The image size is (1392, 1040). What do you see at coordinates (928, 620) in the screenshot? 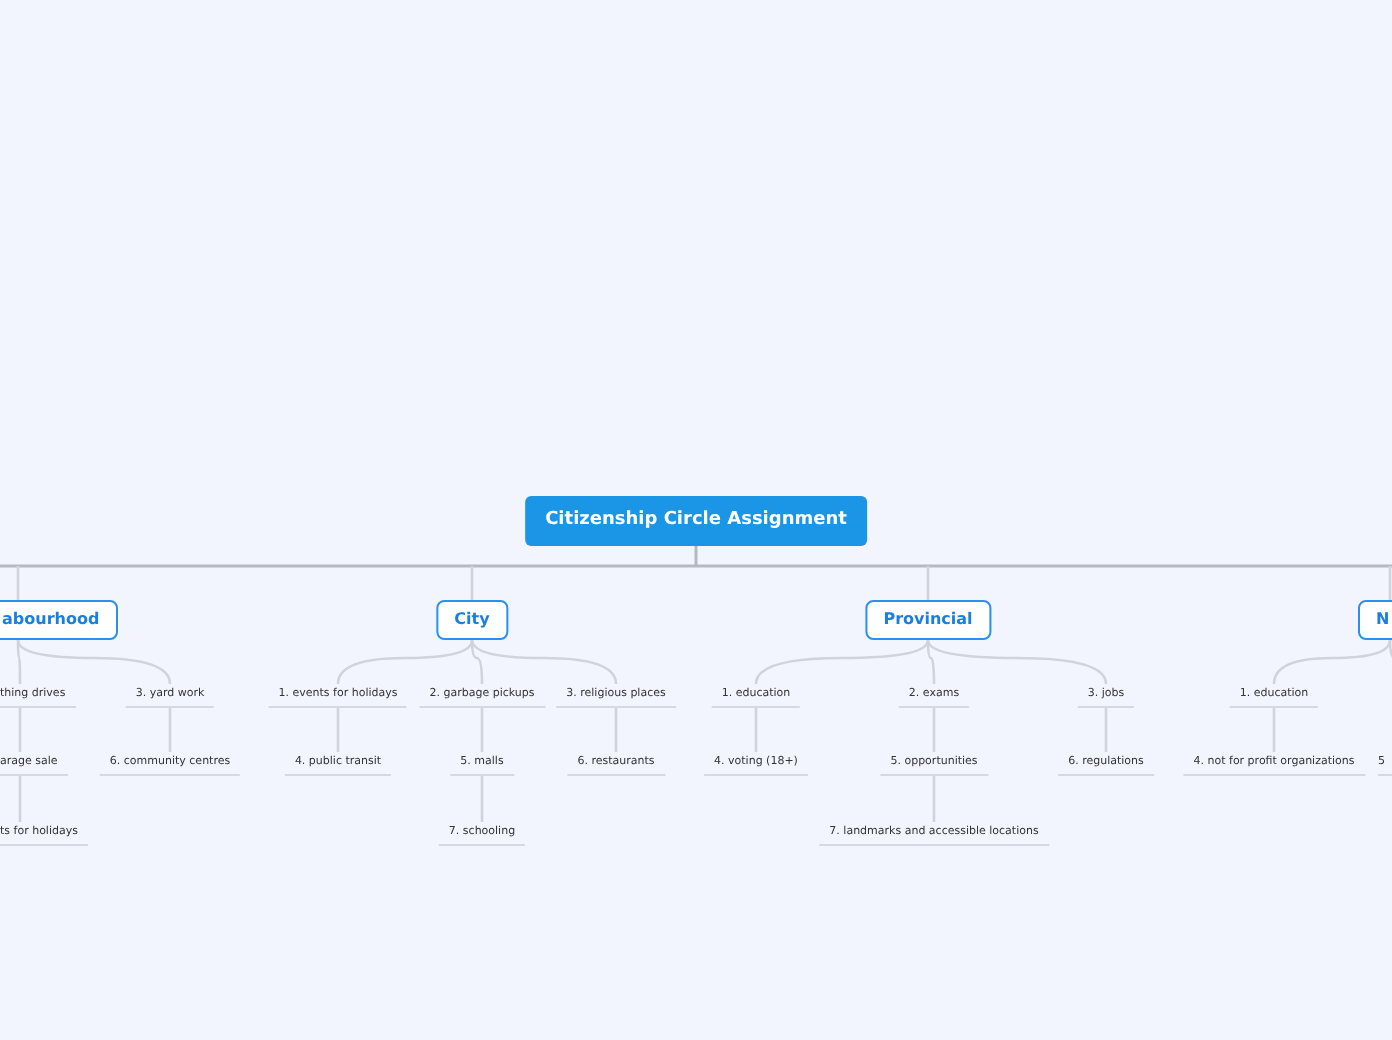
I see `branch-topic: Provincial` at bounding box center [928, 620].